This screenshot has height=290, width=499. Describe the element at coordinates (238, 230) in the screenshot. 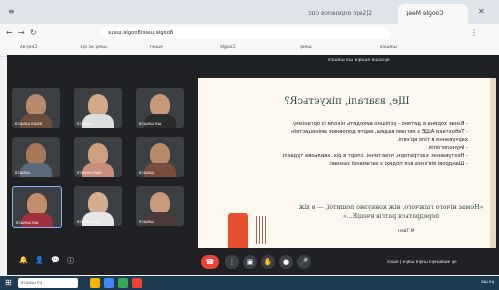

I see `decorative-block` at that location.